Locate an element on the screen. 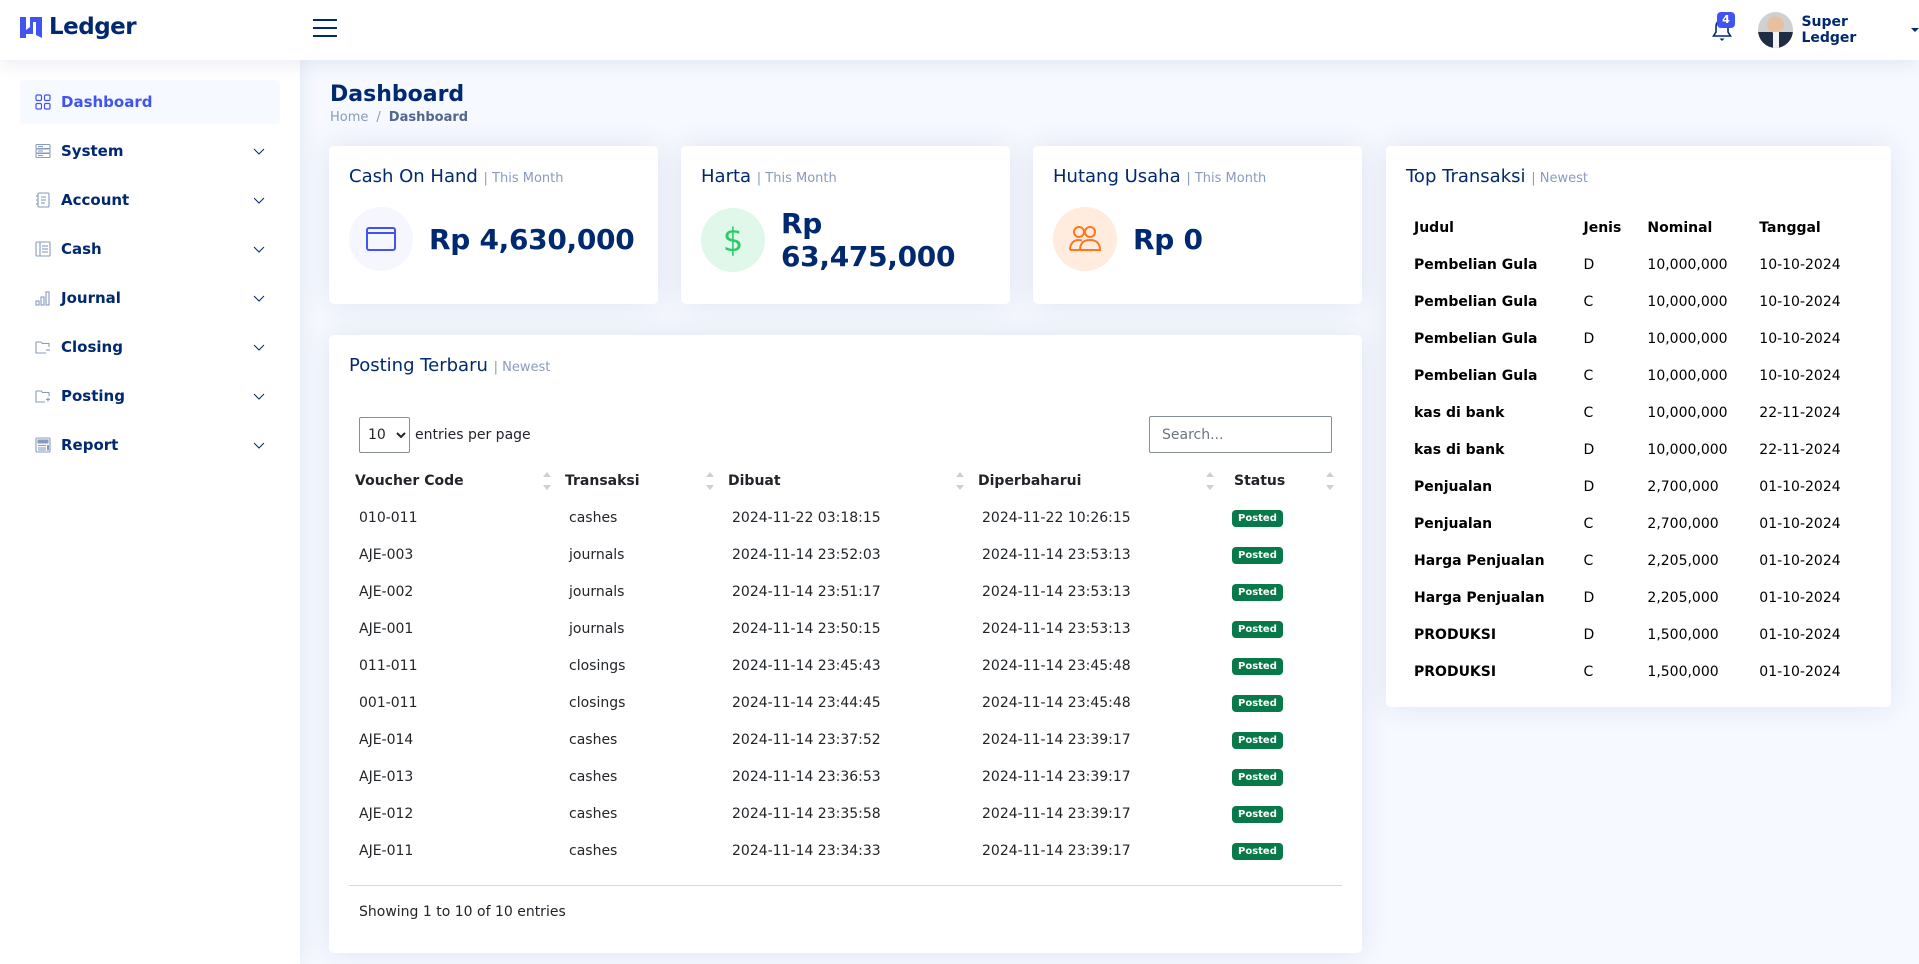 This screenshot has height=964, width=1919. harta-card: Harta | This Month $ Rp 63,475,000 is located at coordinates (845, 225).